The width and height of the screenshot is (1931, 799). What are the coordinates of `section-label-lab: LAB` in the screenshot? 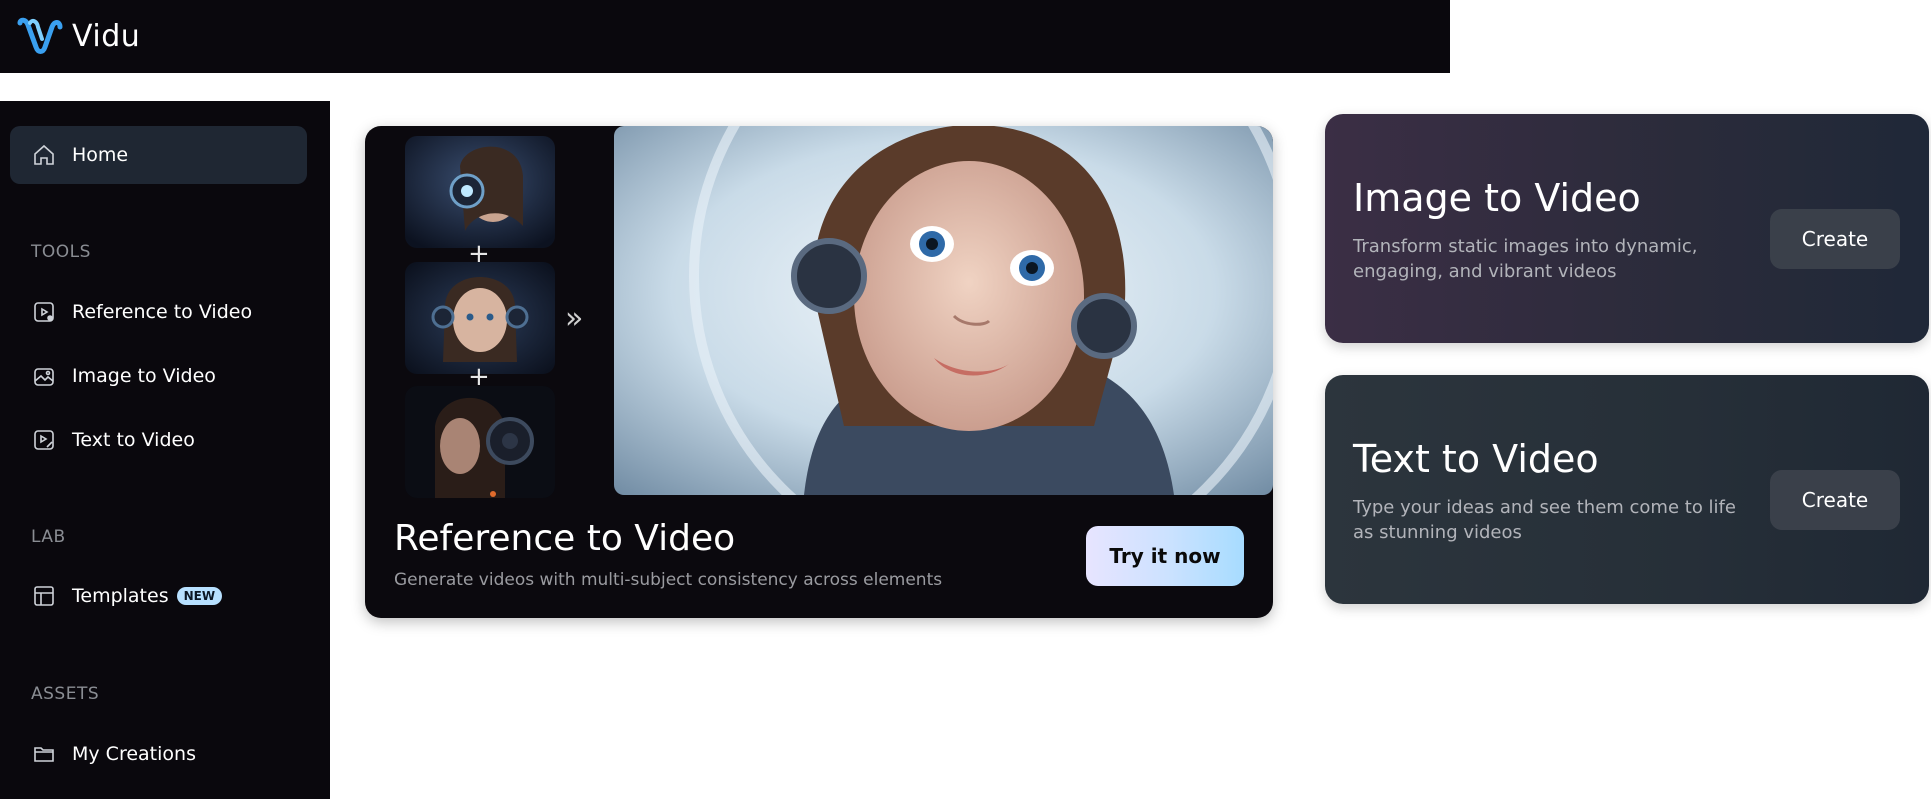 It's located at (48, 537).